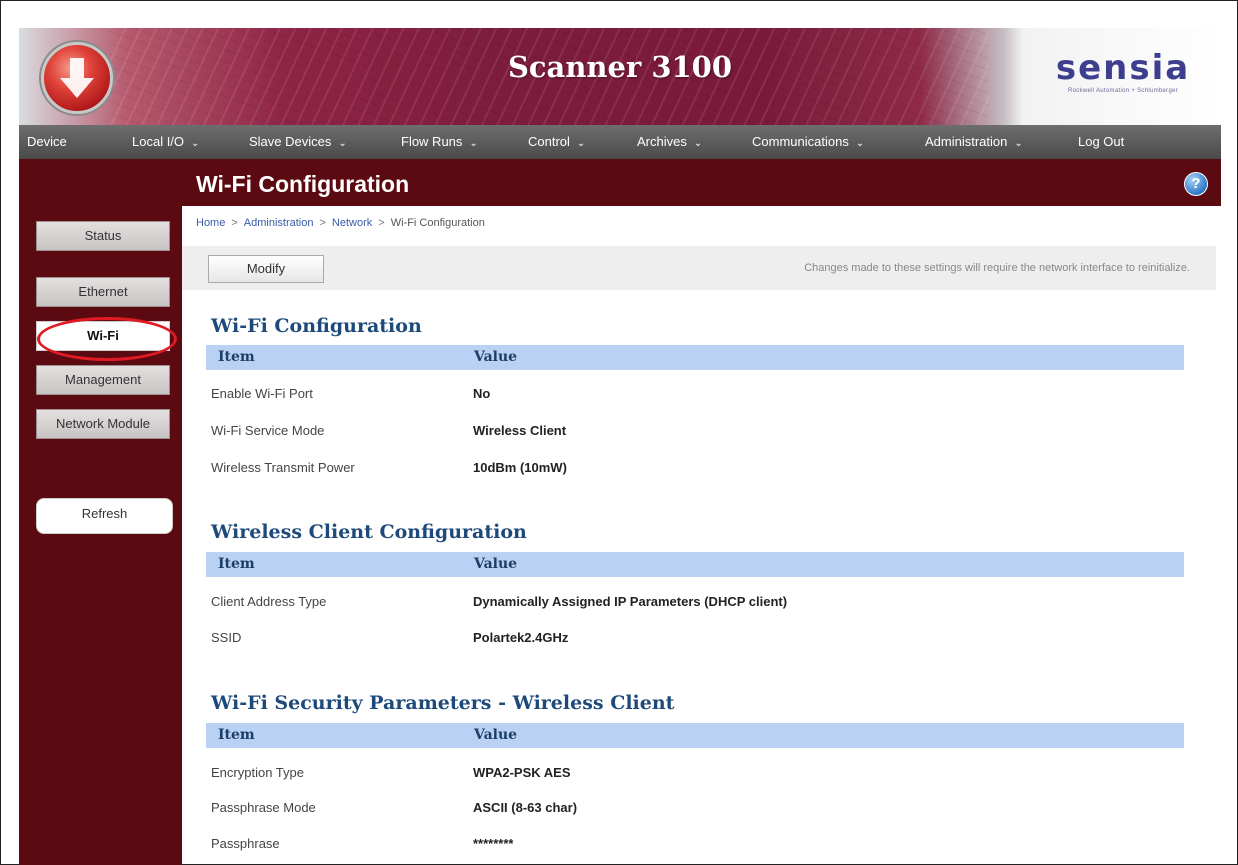 This screenshot has height=865, width=1238. What do you see at coordinates (245, 843) in the screenshot?
I see `row-item: Passphrase` at bounding box center [245, 843].